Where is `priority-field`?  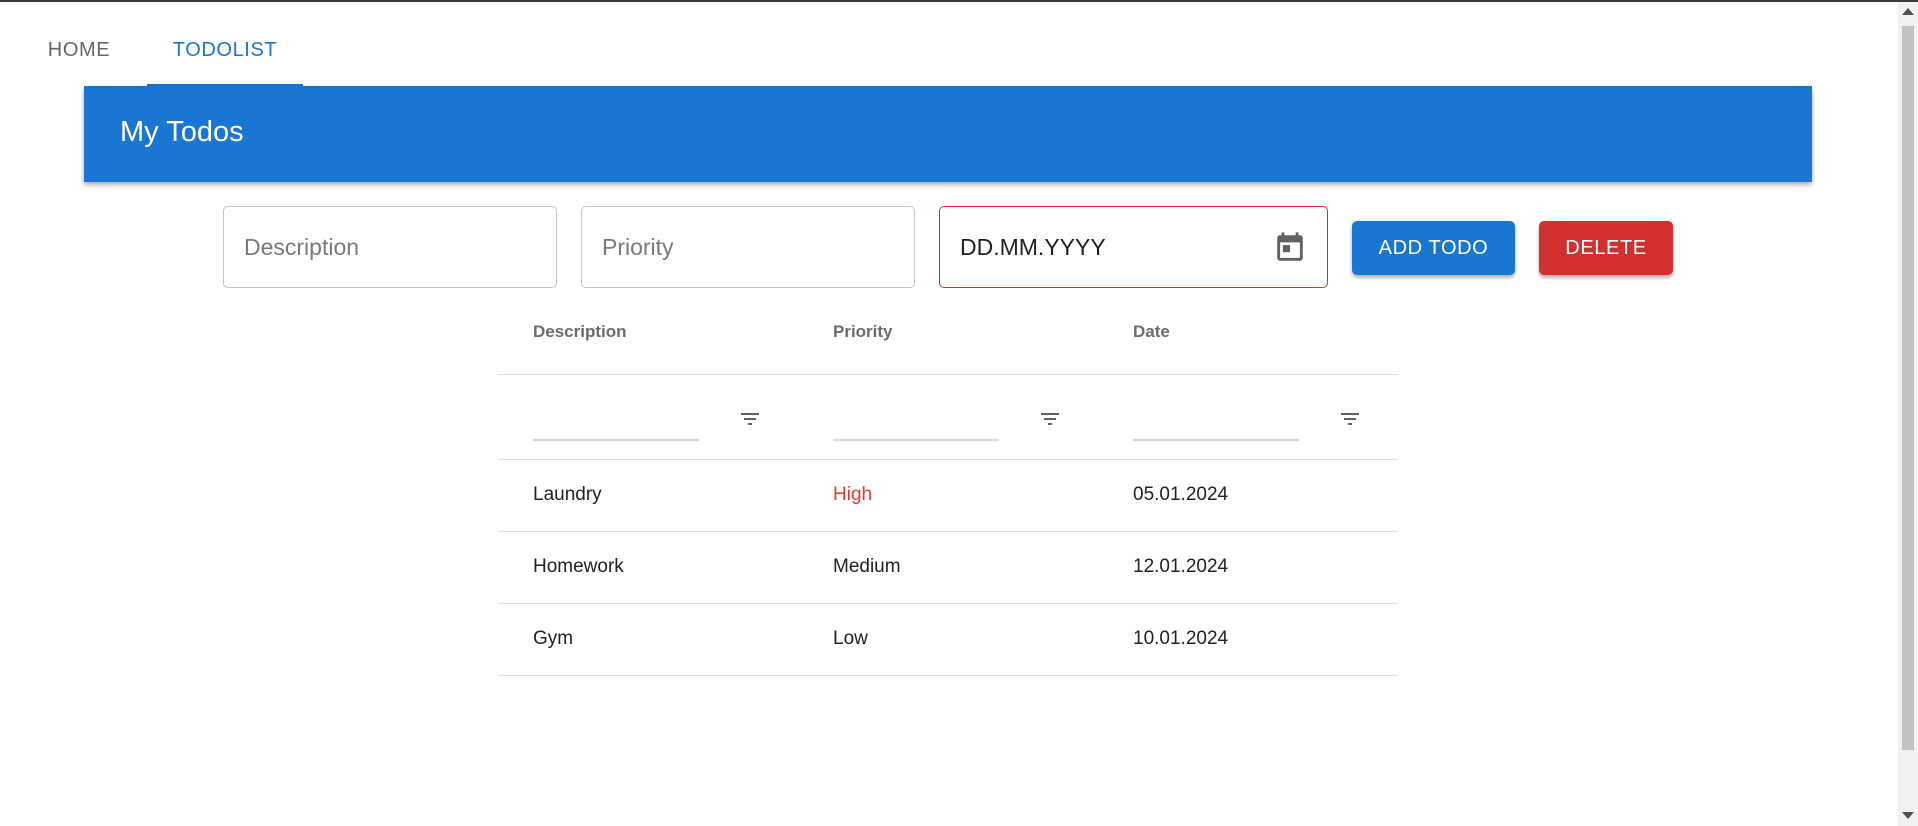
priority-field is located at coordinates (748, 247).